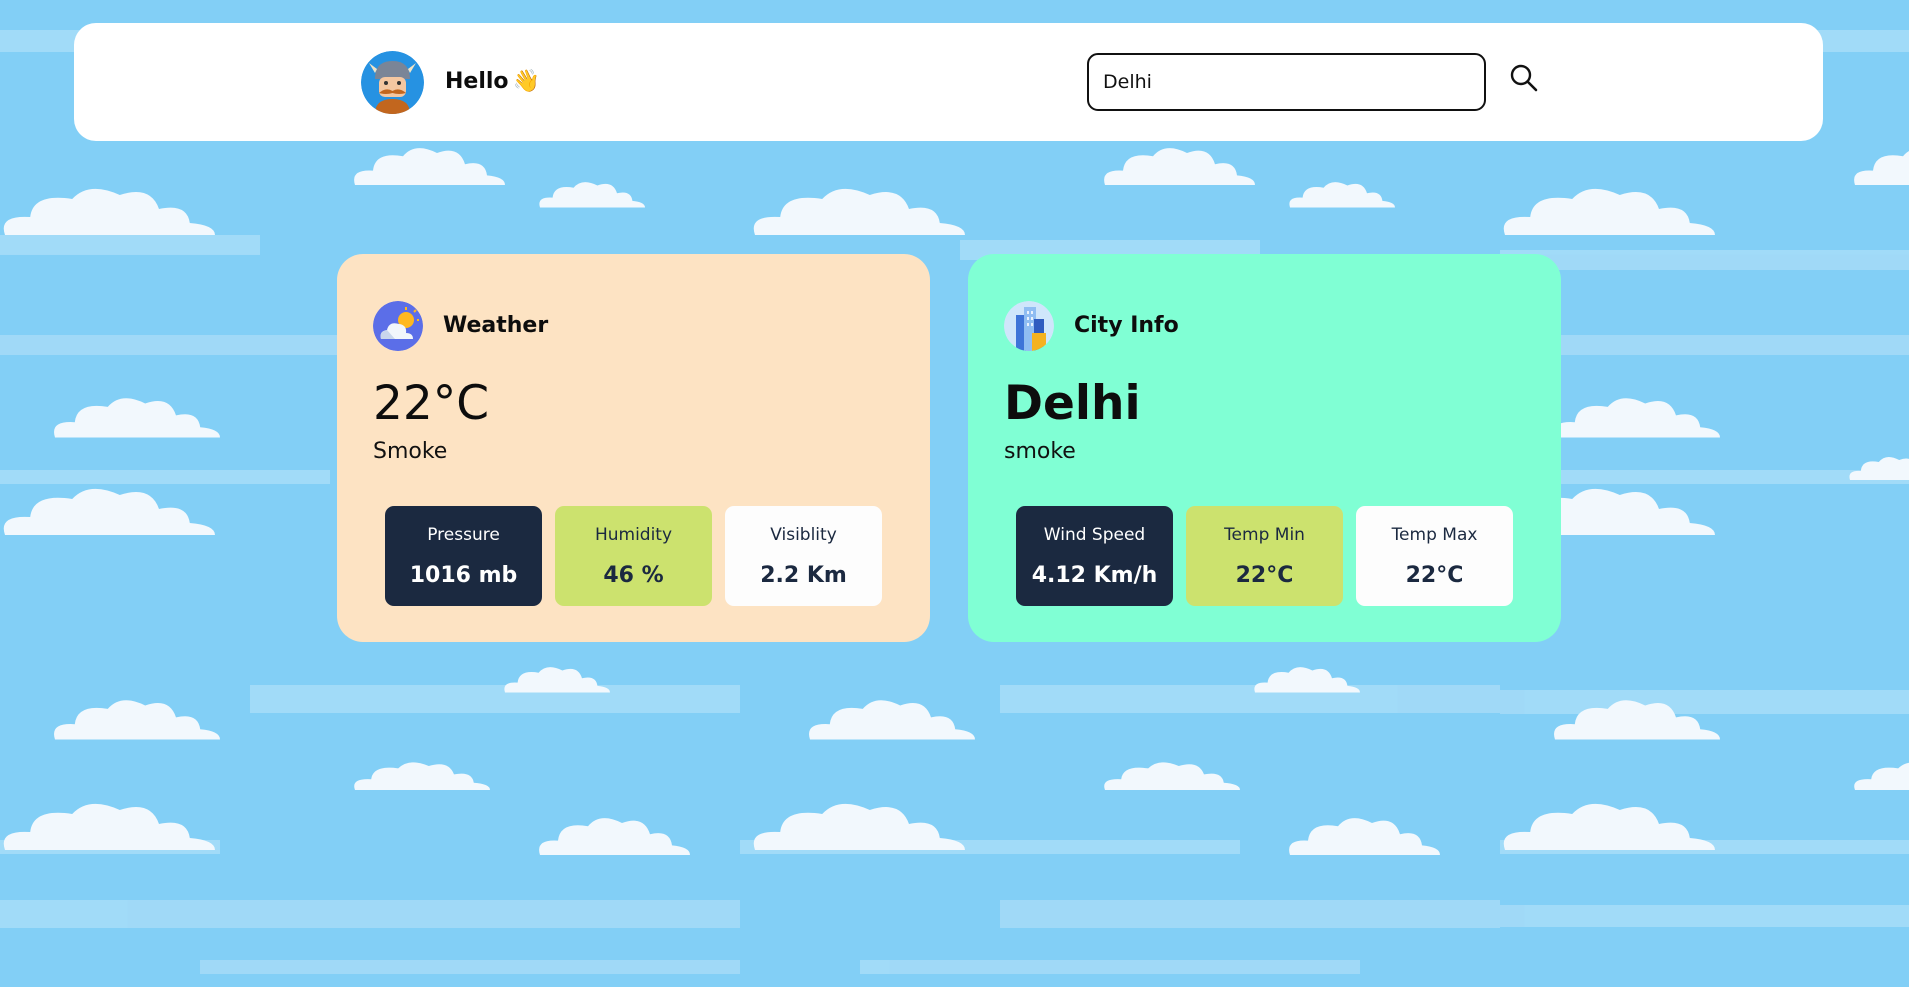  What do you see at coordinates (431, 403) in the screenshot?
I see `temperature-value: 22°C` at bounding box center [431, 403].